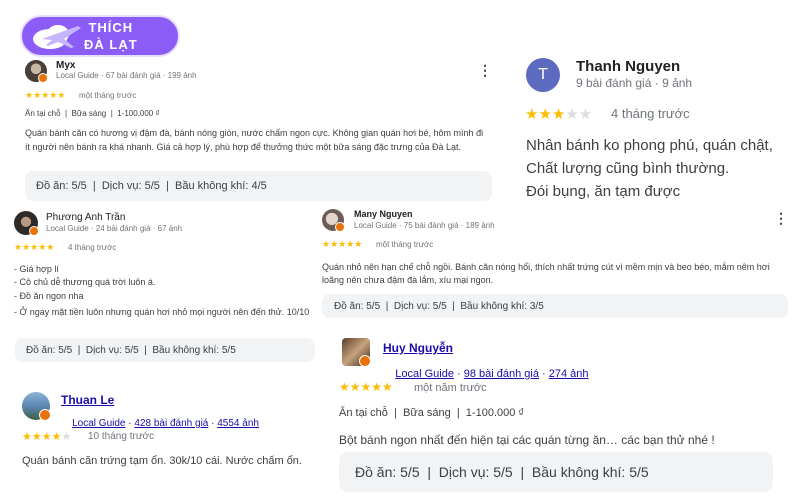  I want to click on photo-count-link: 4554 ảnh, so click(238, 423).